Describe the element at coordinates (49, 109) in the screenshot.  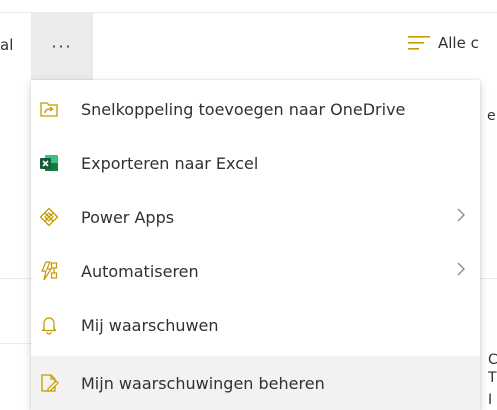
I see `shortcut-icon` at that location.